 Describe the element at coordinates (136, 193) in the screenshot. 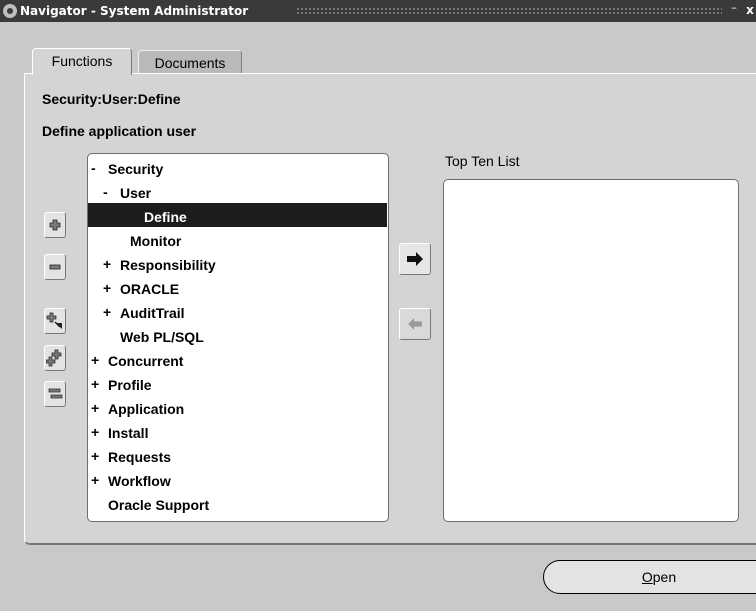

I see `tree-item-label: User` at that location.